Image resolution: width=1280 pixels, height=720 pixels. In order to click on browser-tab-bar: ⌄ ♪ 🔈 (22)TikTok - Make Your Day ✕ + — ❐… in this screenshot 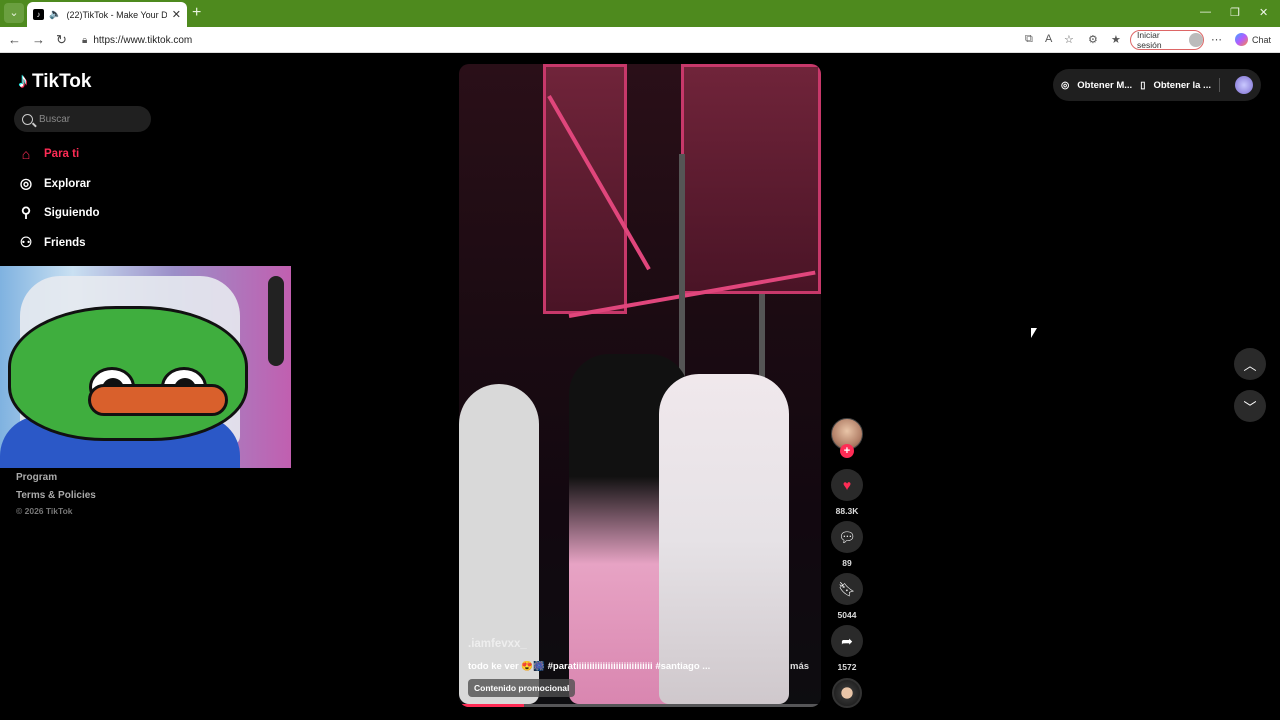, I will do `click(640, 13)`.